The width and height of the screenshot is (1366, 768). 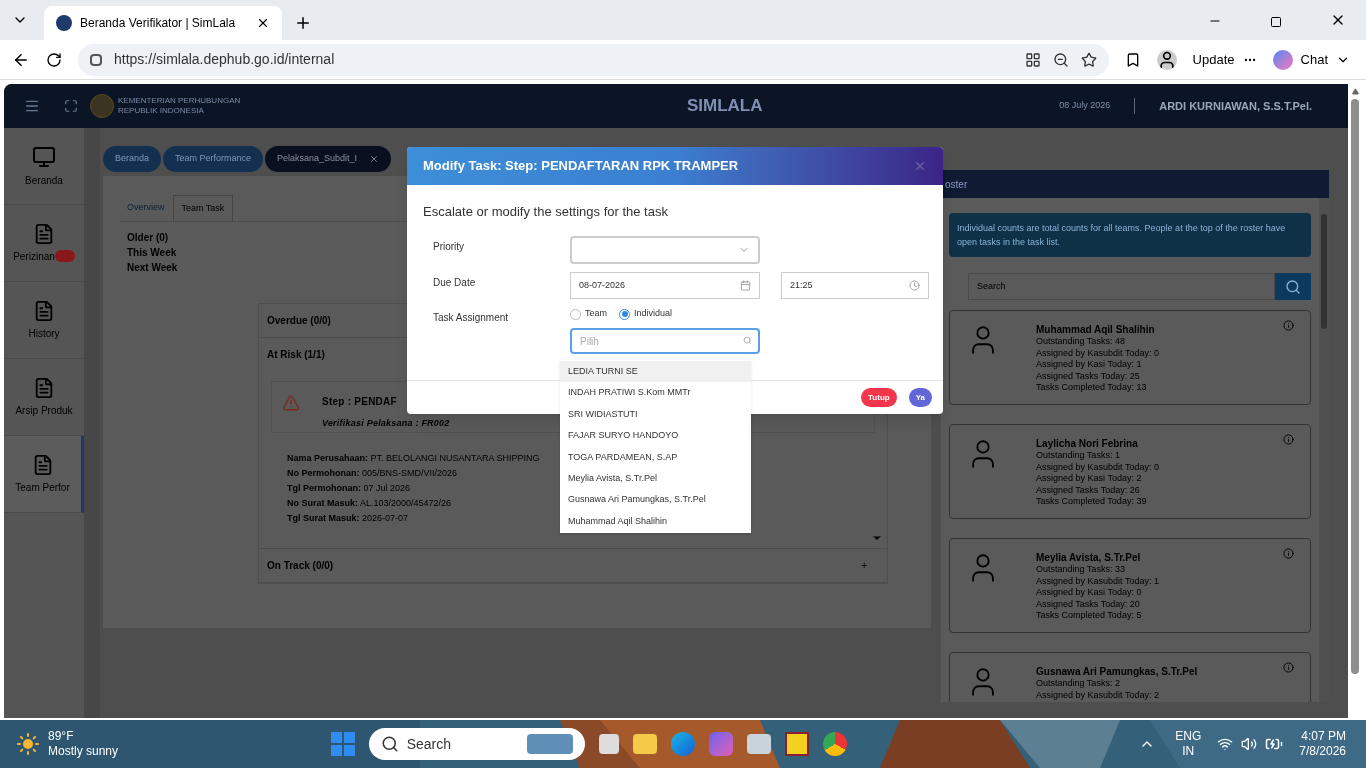 What do you see at coordinates (203, 208) in the screenshot?
I see `content-tab: Team Task` at bounding box center [203, 208].